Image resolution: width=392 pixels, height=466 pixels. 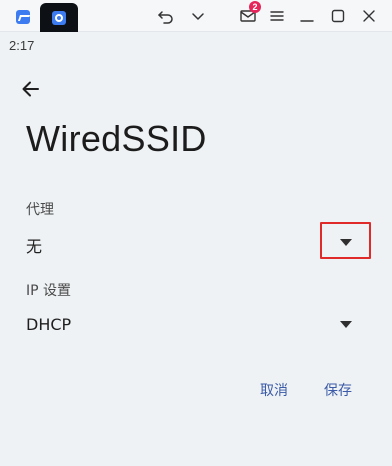 I want to click on page-title: WiredSSID, so click(x=116, y=138).